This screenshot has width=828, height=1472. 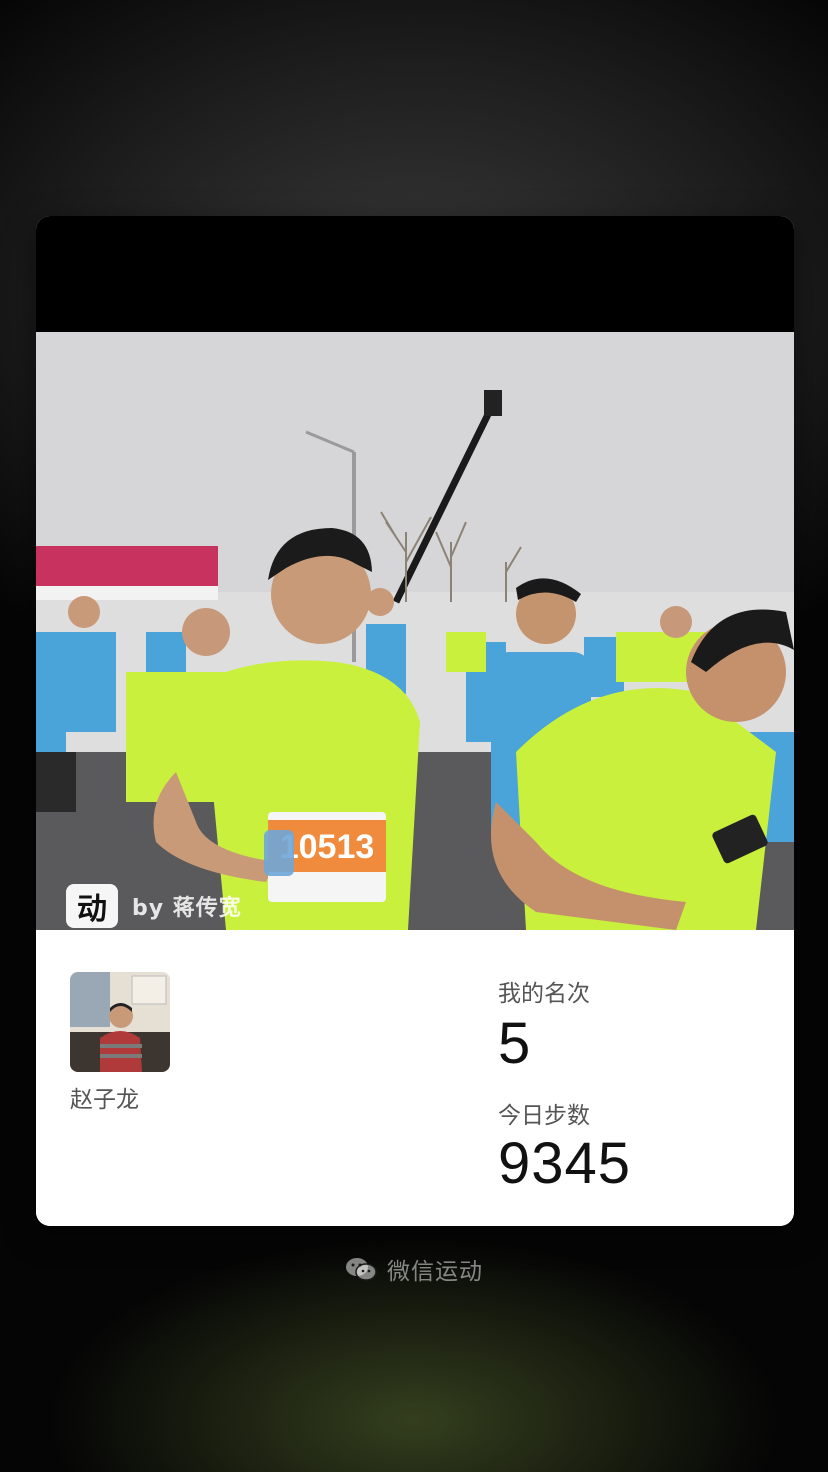 I want to click on watermark-text: by 蒋传宽, so click(x=187, y=908).